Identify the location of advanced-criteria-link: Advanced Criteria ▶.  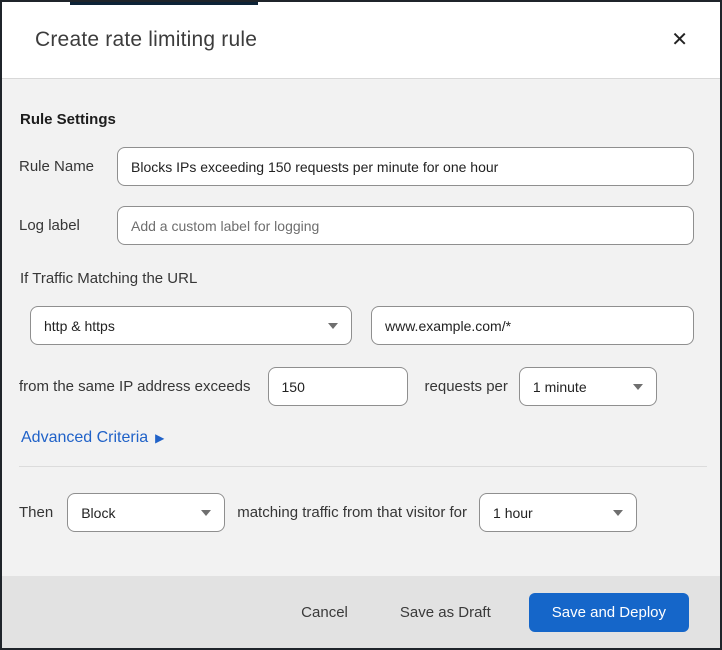
(92, 438).